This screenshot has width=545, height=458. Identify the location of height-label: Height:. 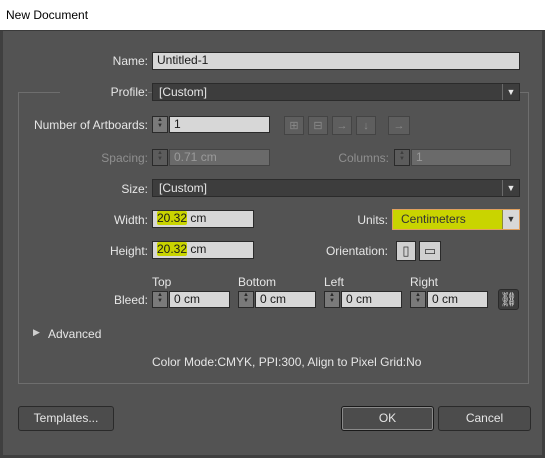
(128, 251).